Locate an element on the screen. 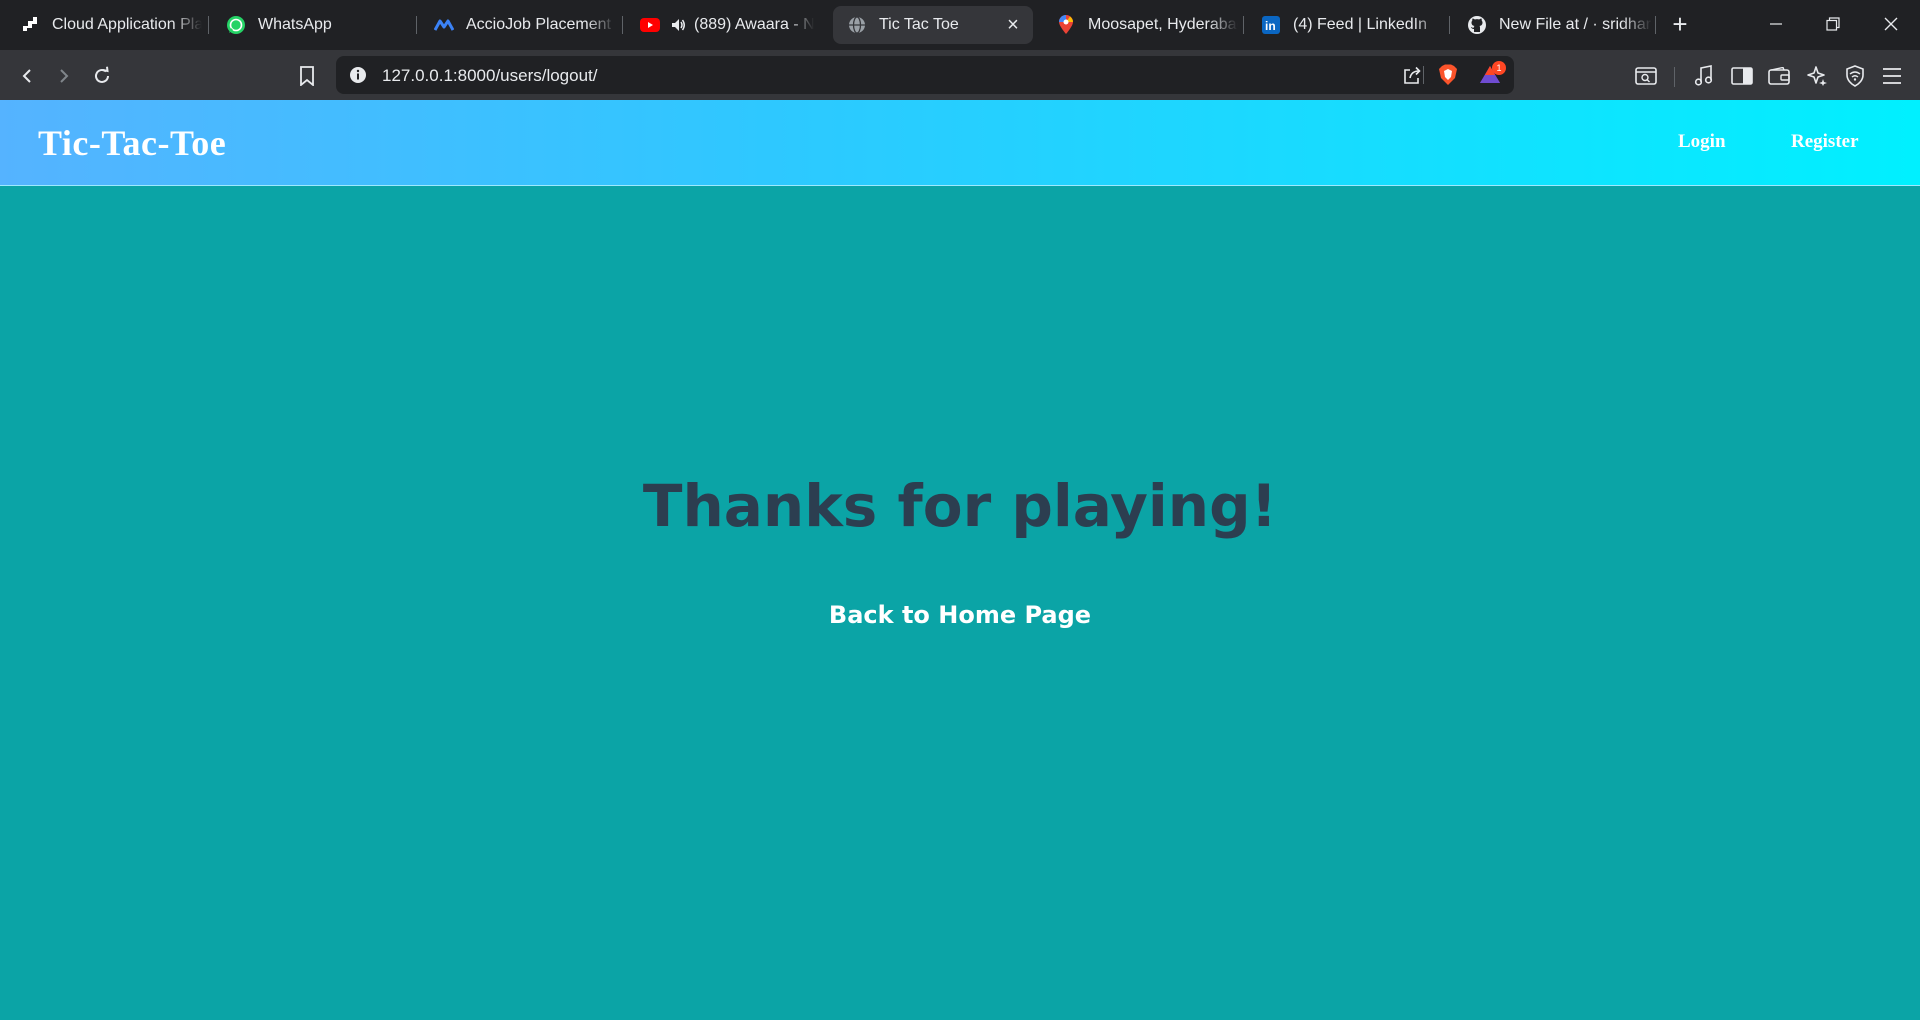  cloud-app-icon is located at coordinates (30, 25).